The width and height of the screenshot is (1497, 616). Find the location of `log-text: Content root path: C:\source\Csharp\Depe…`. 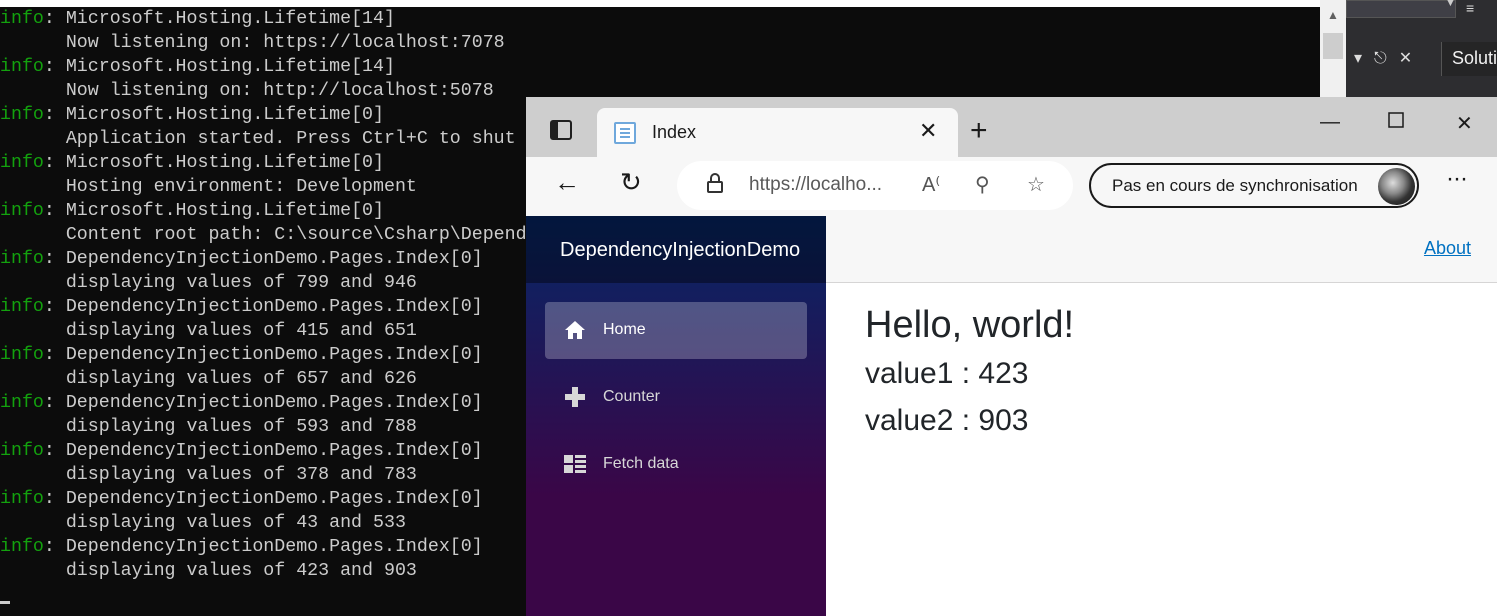

log-text: Content root path: C:\source\Csharp\Depe… is located at coordinates (263, 235).